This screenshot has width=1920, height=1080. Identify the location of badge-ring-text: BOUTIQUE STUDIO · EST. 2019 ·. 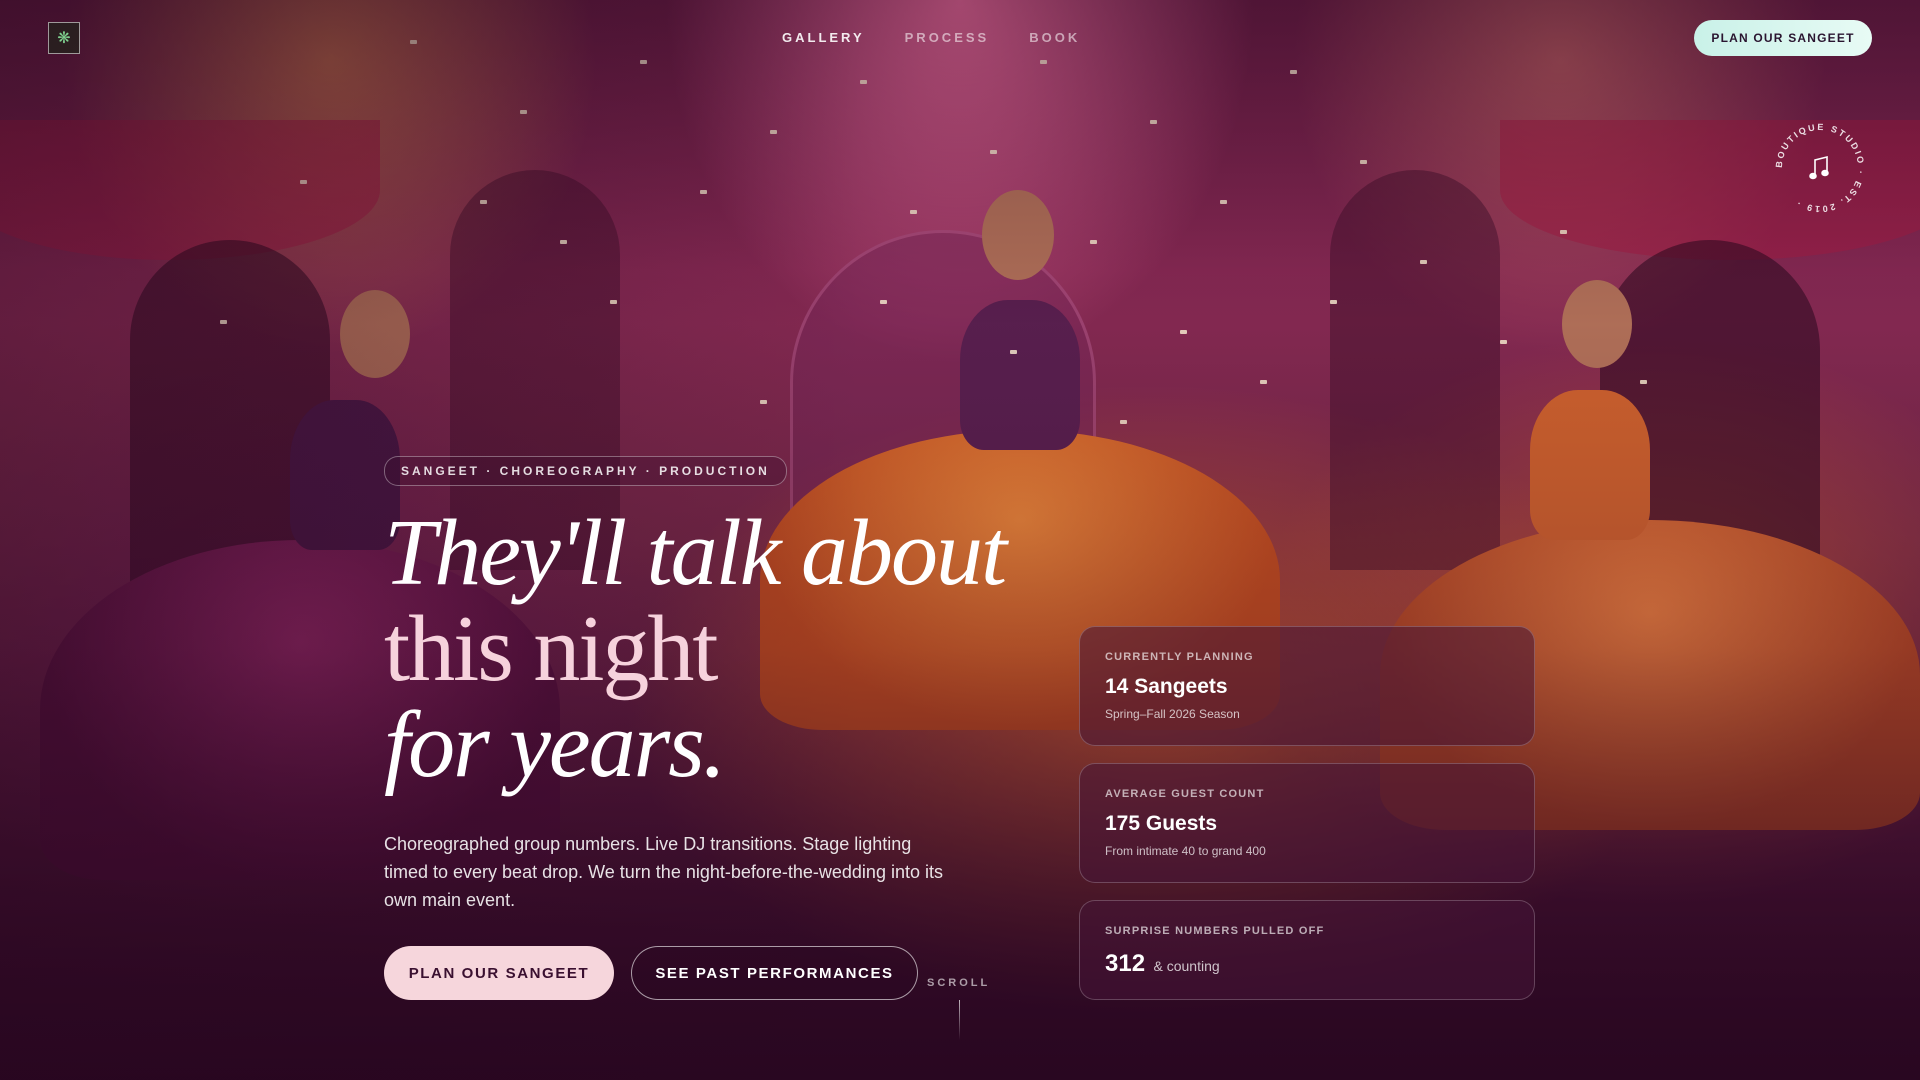
(1819, 168).